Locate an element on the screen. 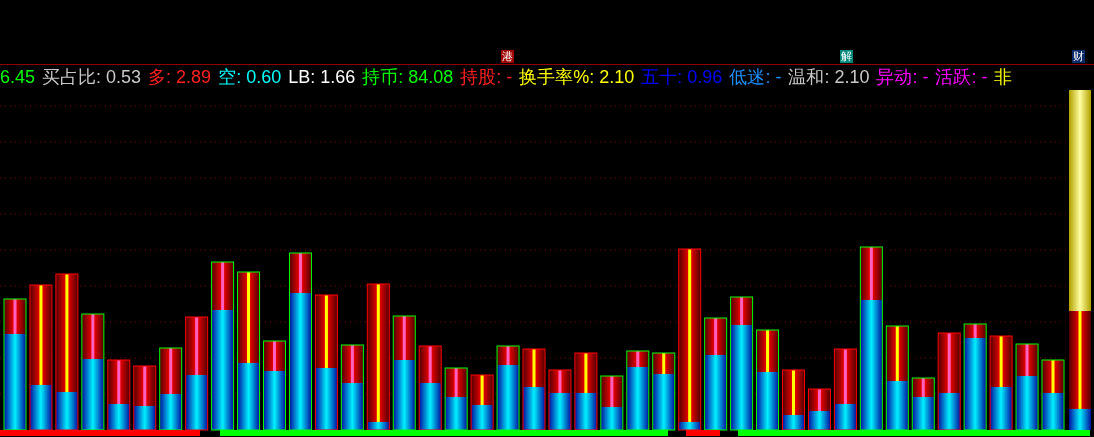 The image size is (1094, 437). event-tag: 财 is located at coordinates (1078, 56).